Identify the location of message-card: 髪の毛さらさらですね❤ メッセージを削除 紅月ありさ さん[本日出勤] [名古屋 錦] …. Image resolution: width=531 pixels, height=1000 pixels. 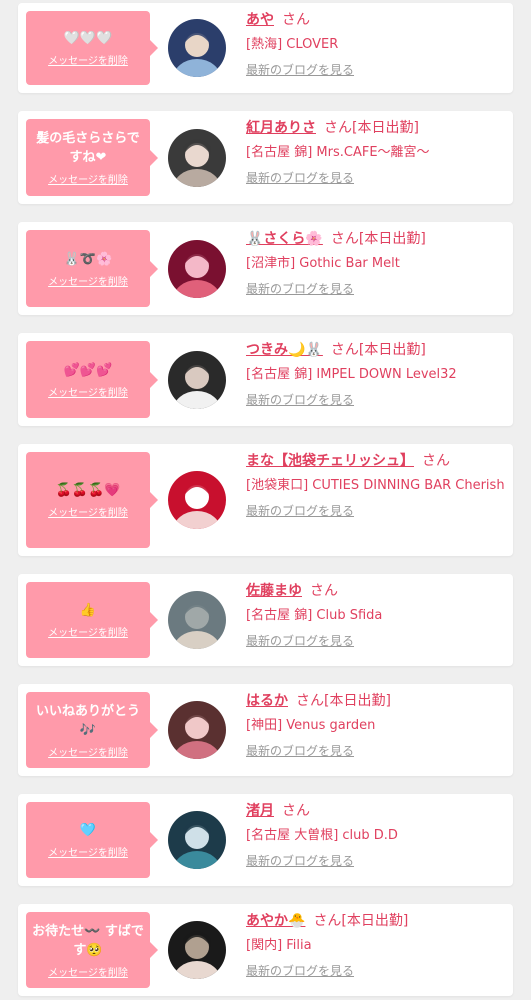
(265, 157).